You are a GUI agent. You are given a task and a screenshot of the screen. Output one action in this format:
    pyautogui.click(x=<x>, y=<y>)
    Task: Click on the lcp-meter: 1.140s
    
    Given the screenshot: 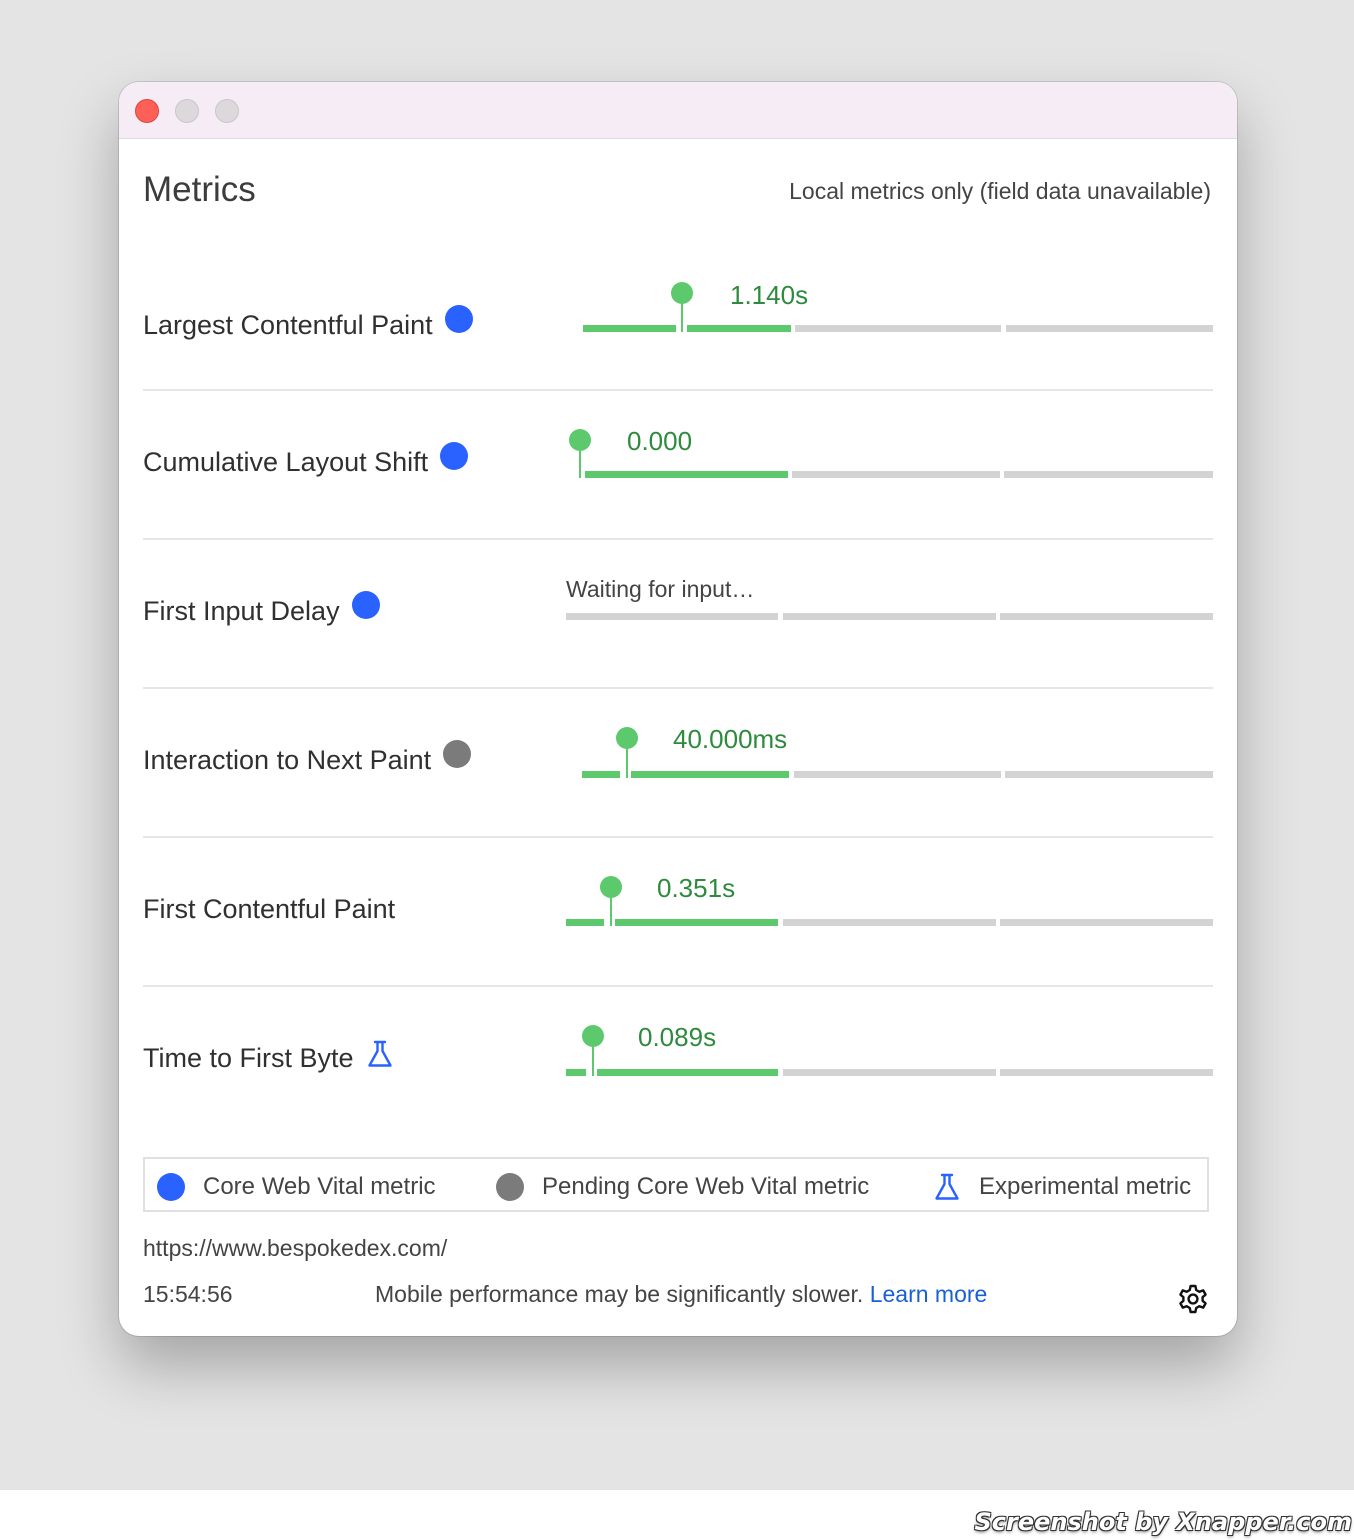 What is the action you would take?
    pyautogui.click(x=898, y=310)
    